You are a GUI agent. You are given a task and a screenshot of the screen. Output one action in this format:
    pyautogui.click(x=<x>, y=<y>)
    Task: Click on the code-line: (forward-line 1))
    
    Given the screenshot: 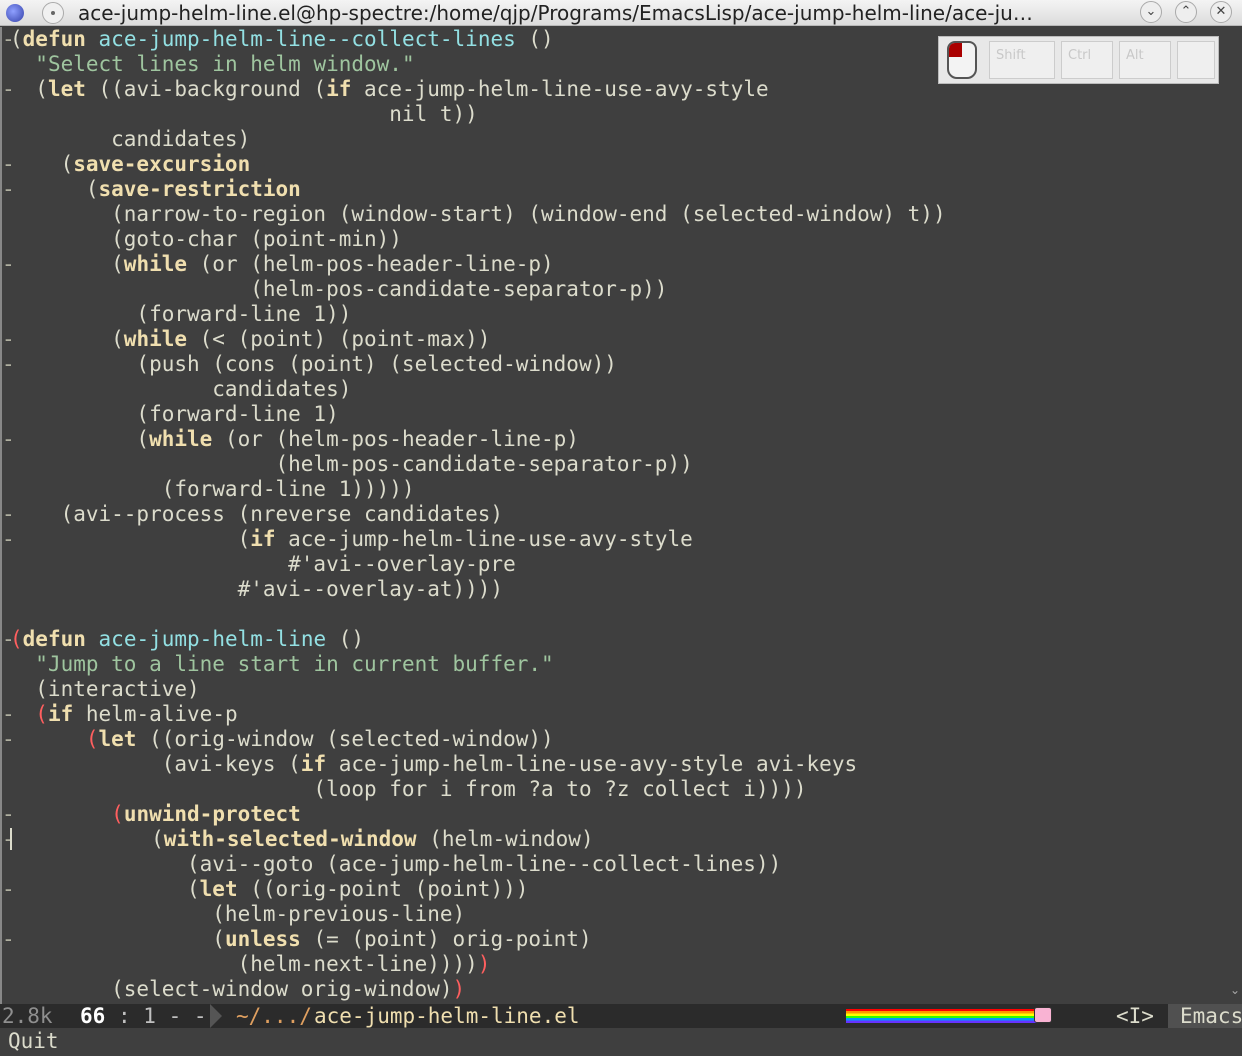 What is the action you would take?
    pyautogui.click(x=478, y=314)
    